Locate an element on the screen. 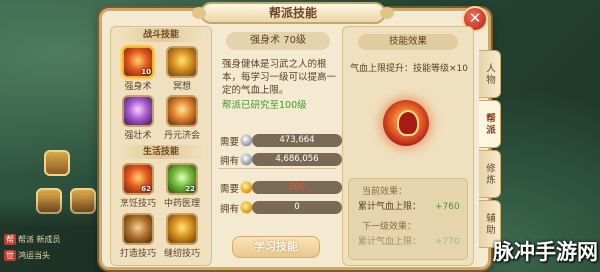 The image size is (600, 272). skill-item-cooking: 62 烹饪技巧 is located at coordinates (138, 186).